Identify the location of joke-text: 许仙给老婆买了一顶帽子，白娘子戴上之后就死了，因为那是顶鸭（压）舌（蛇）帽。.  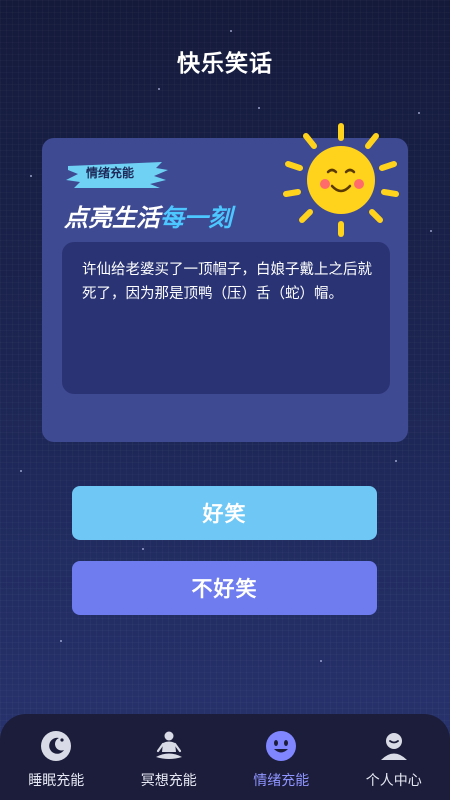
(227, 282).